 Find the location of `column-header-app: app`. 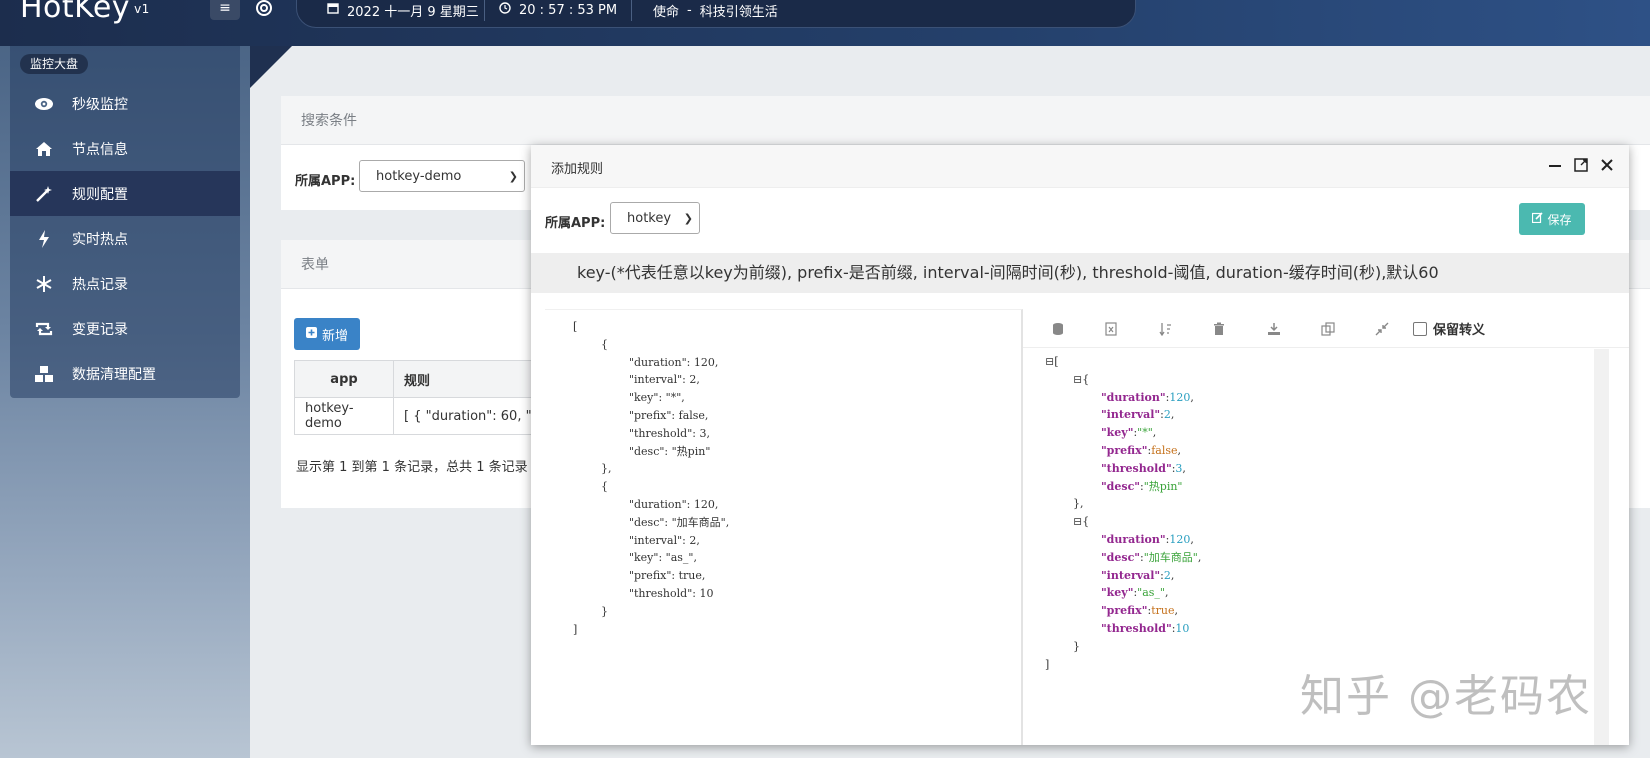

column-header-app: app is located at coordinates (344, 379).